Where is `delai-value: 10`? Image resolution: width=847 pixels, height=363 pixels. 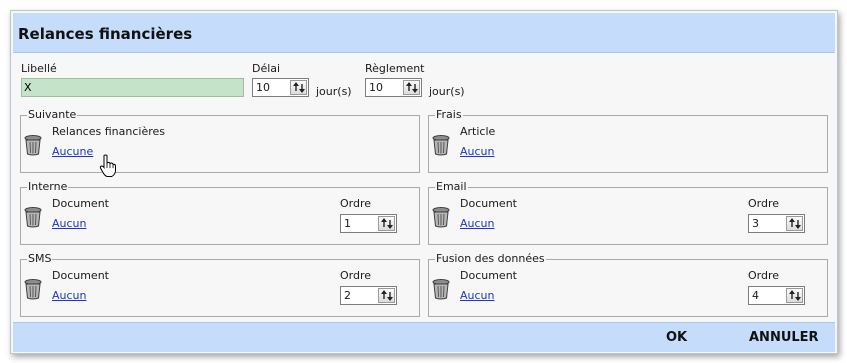
delai-value: 10 is located at coordinates (263, 87).